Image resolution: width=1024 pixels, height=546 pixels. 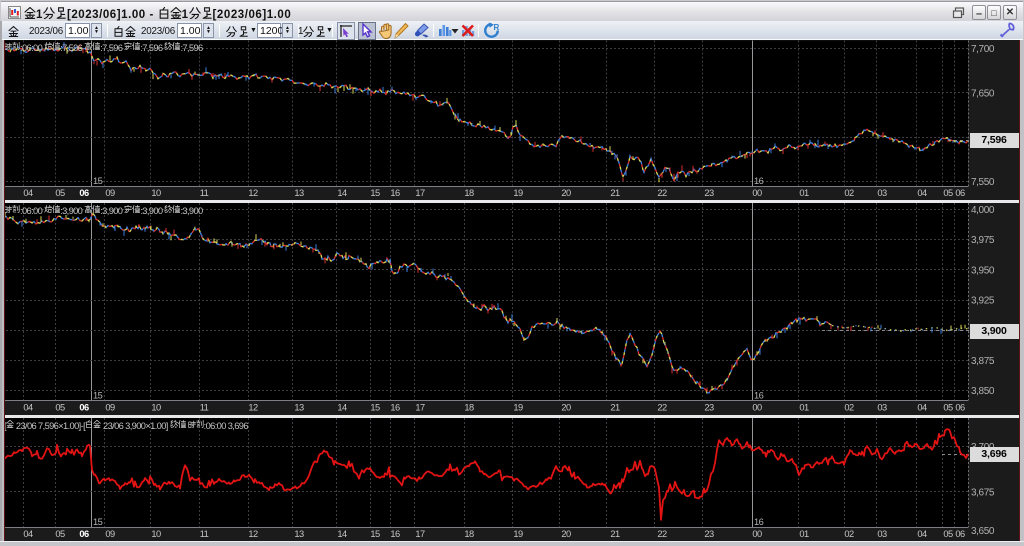 I want to click on svg-text: 7,700, so click(x=983, y=49).